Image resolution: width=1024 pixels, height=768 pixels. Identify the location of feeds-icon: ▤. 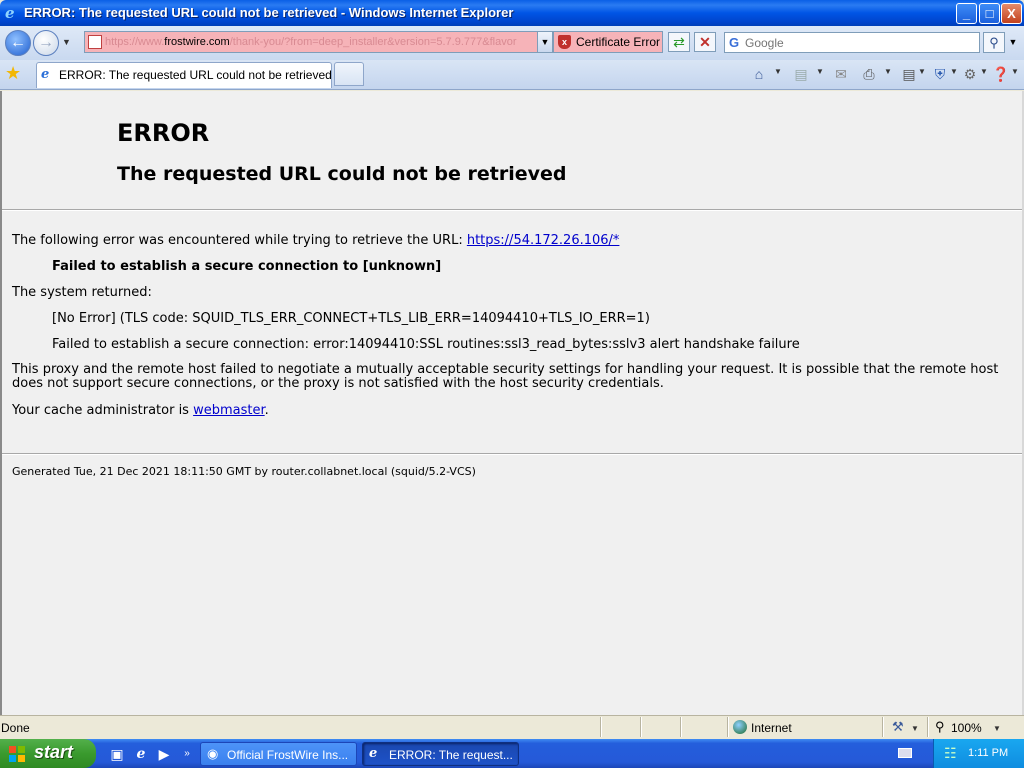
(801, 74).